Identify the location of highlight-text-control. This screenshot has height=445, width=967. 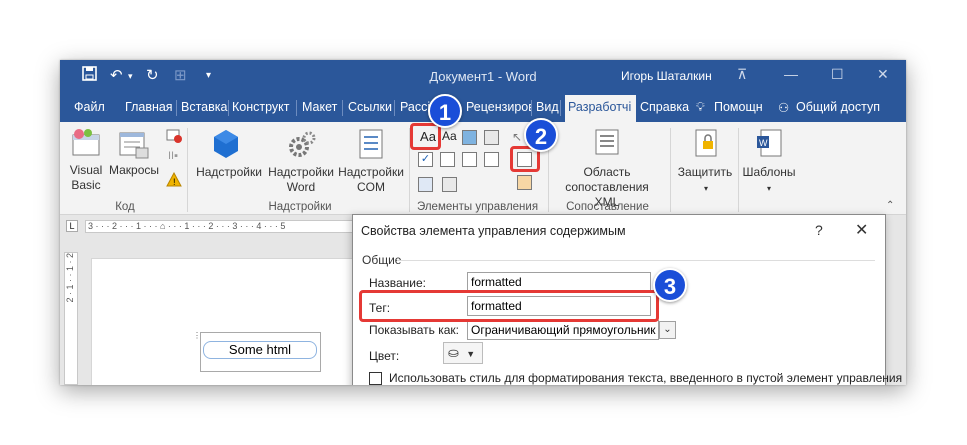
(425, 136).